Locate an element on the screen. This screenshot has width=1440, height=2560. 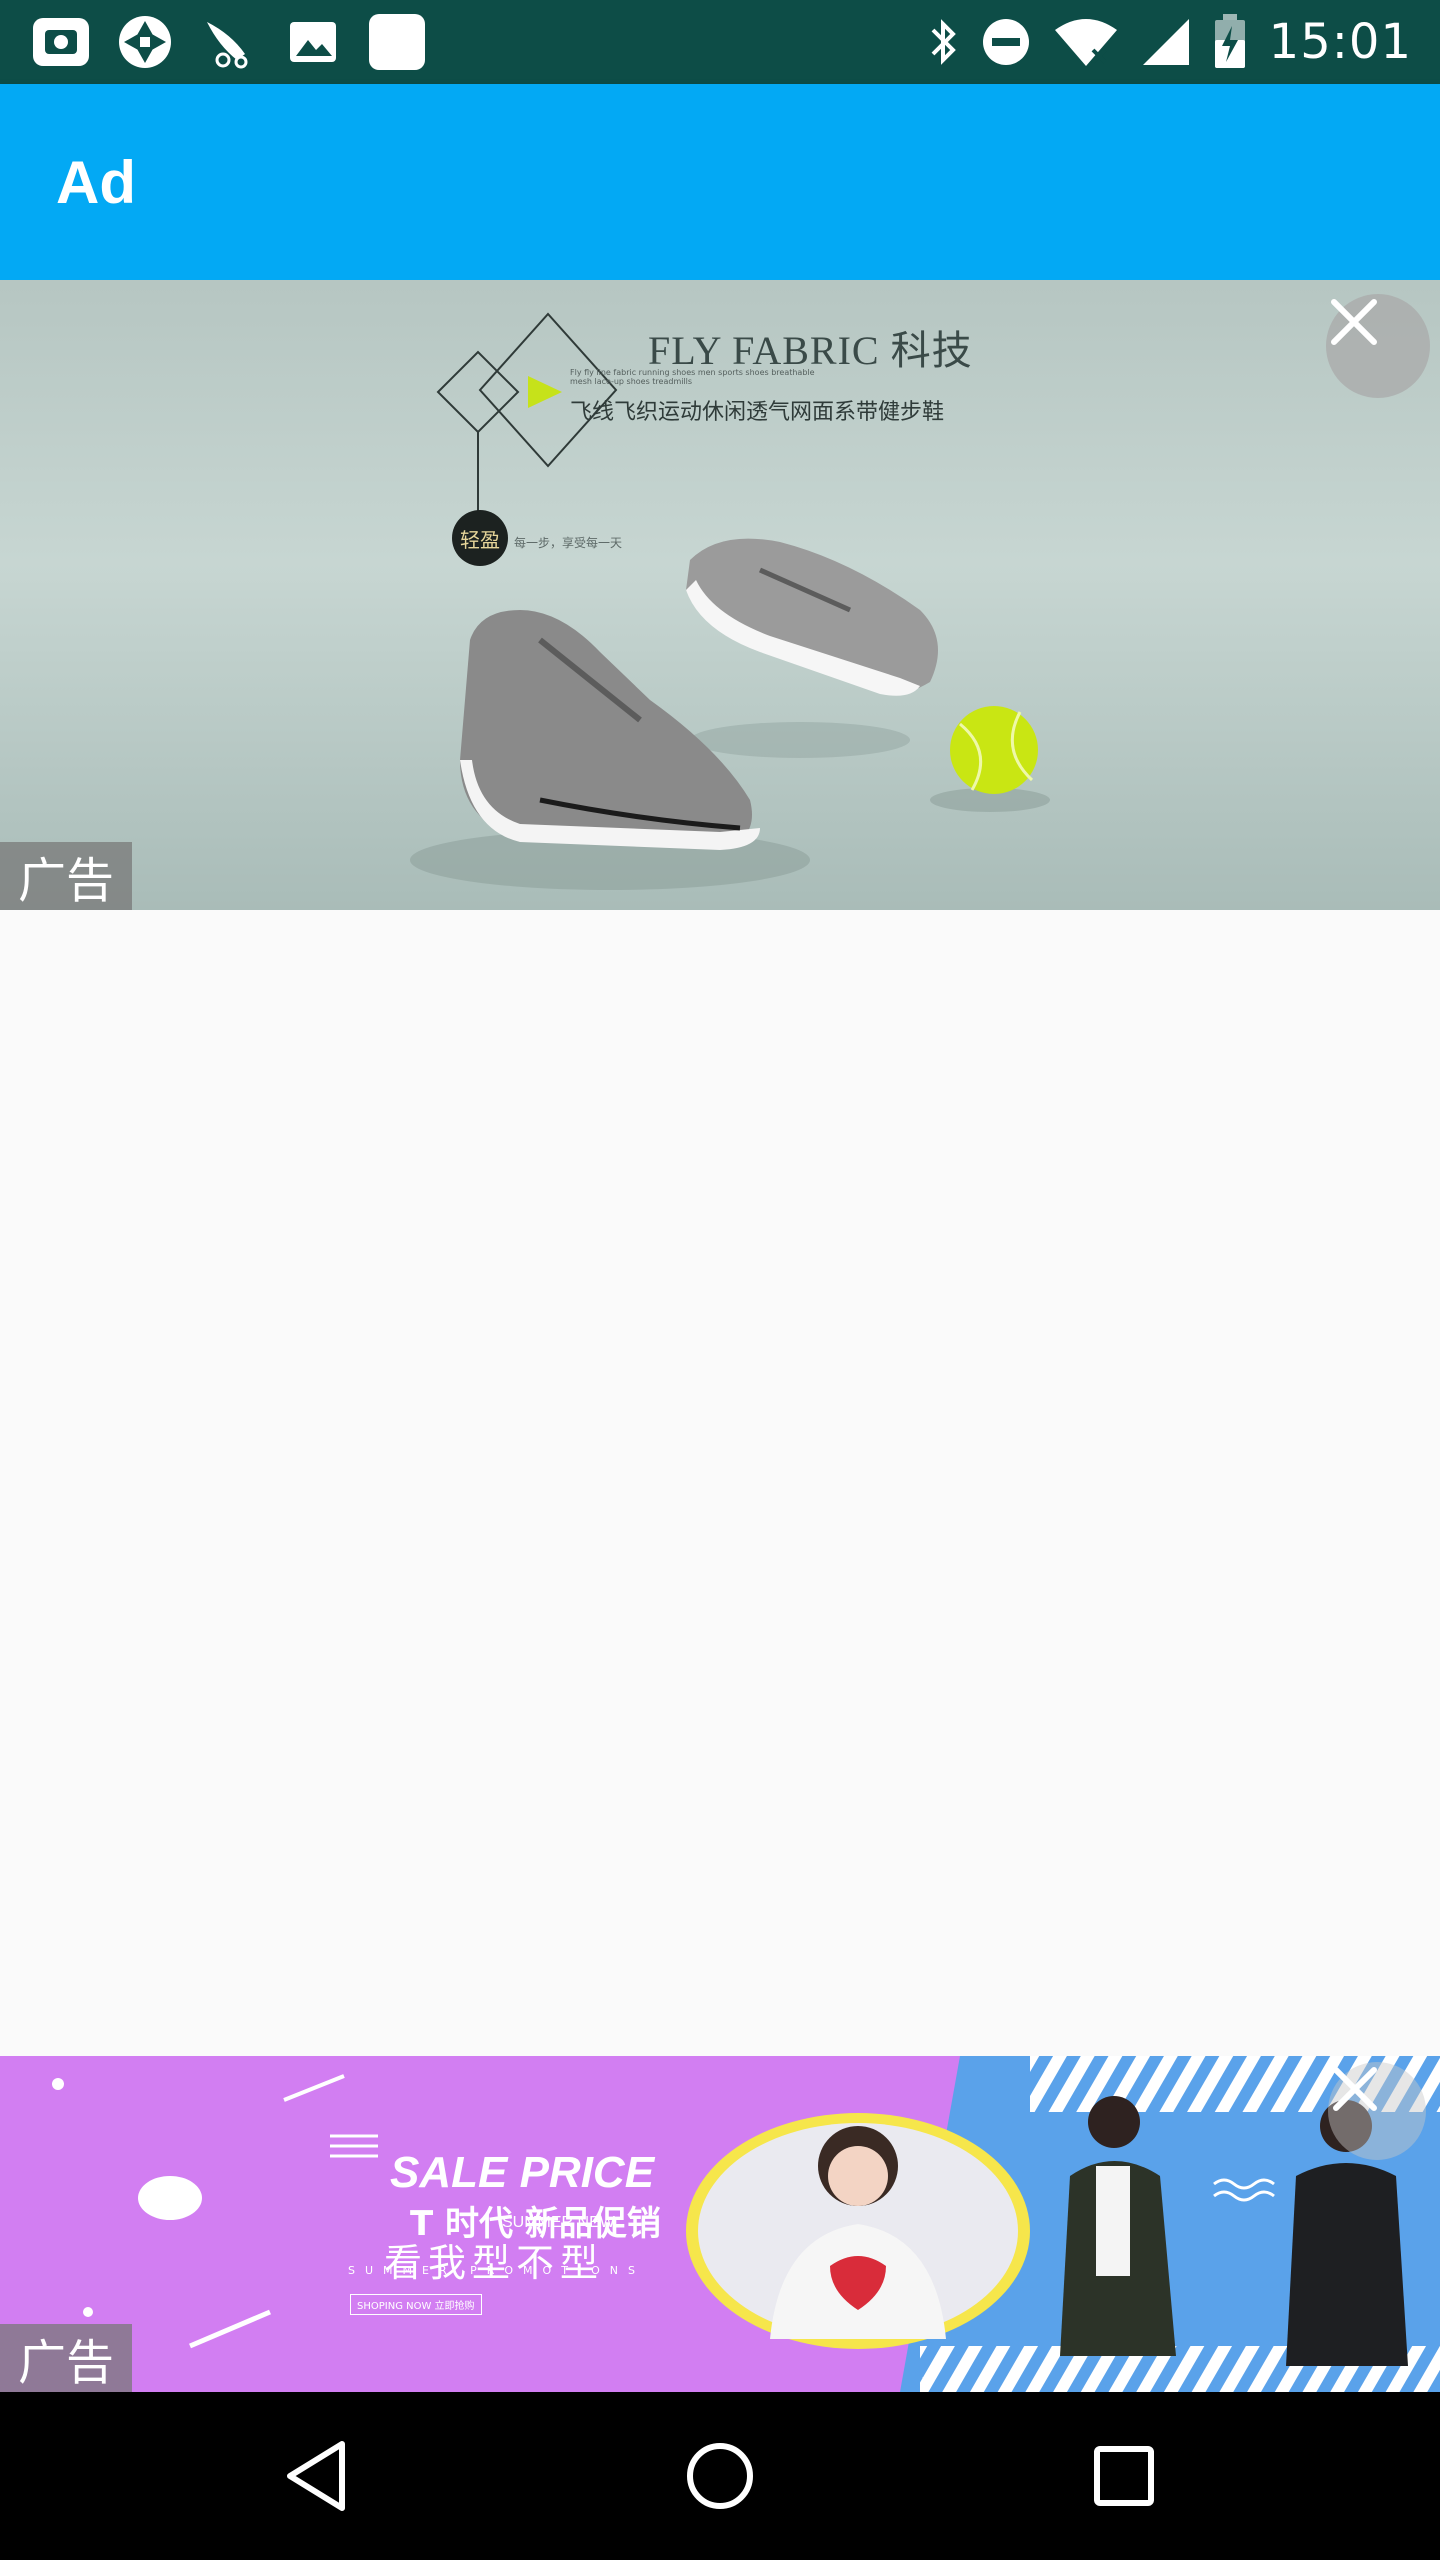
sale-english: SUMMER NEW is located at coordinates (558, 2222).